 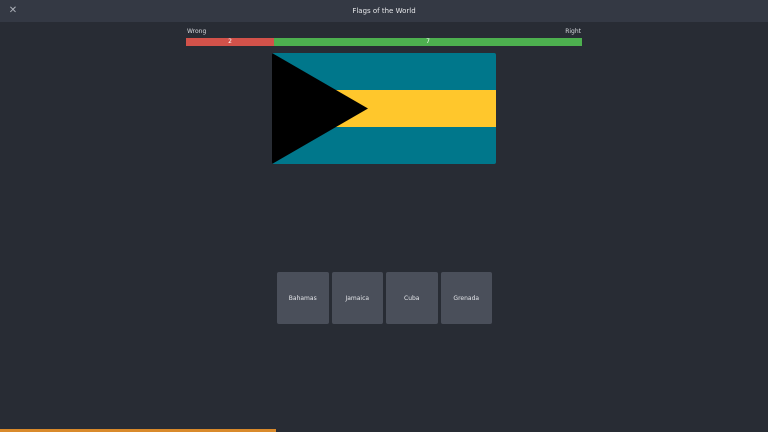 What do you see at coordinates (197, 31) in the screenshot?
I see `wrong-label: Wrong` at bounding box center [197, 31].